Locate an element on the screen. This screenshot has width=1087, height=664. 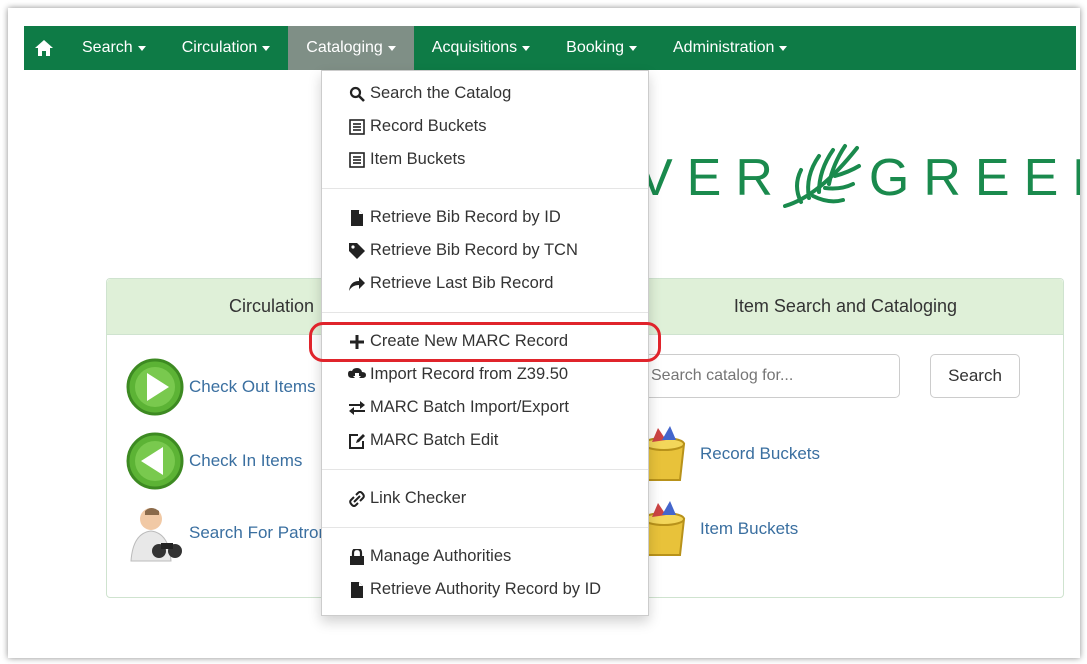
record-buckets-link: Record Buckets is located at coordinates (729, 454).